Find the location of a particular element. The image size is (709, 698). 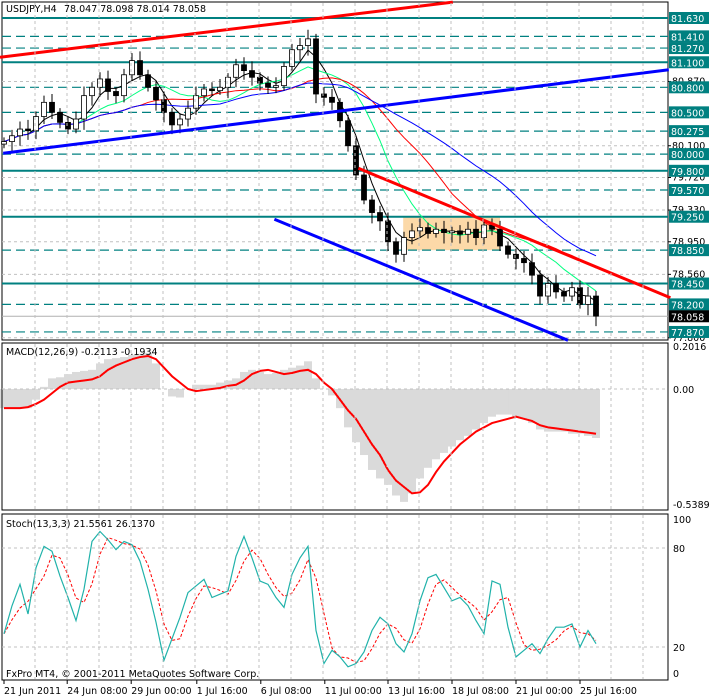

stoch-axis-label: 0 is located at coordinates (676, 674).